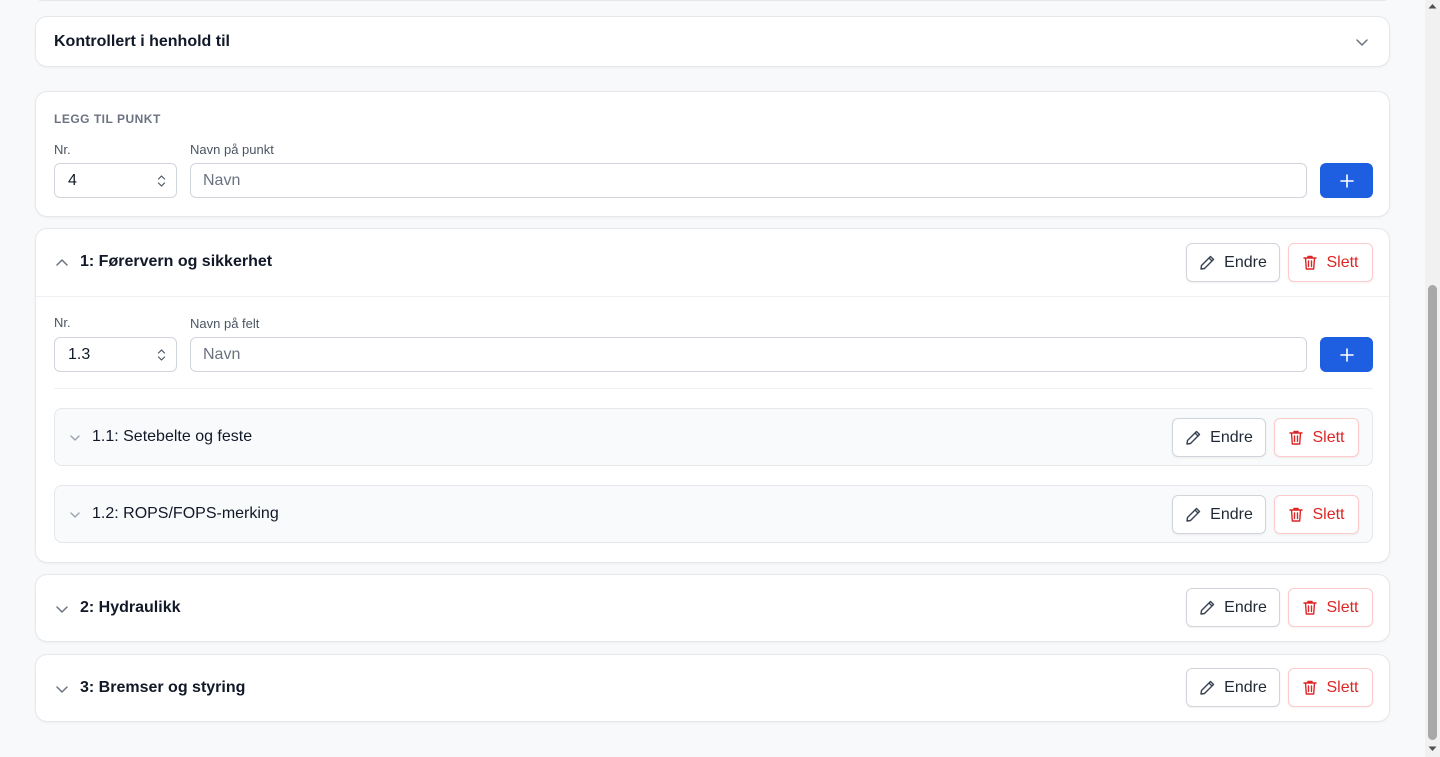  What do you see at coordinates (130, 608) in the screenshot?
I see `section-title: 2: Hydraulikk` at bounding box center [130, 608].